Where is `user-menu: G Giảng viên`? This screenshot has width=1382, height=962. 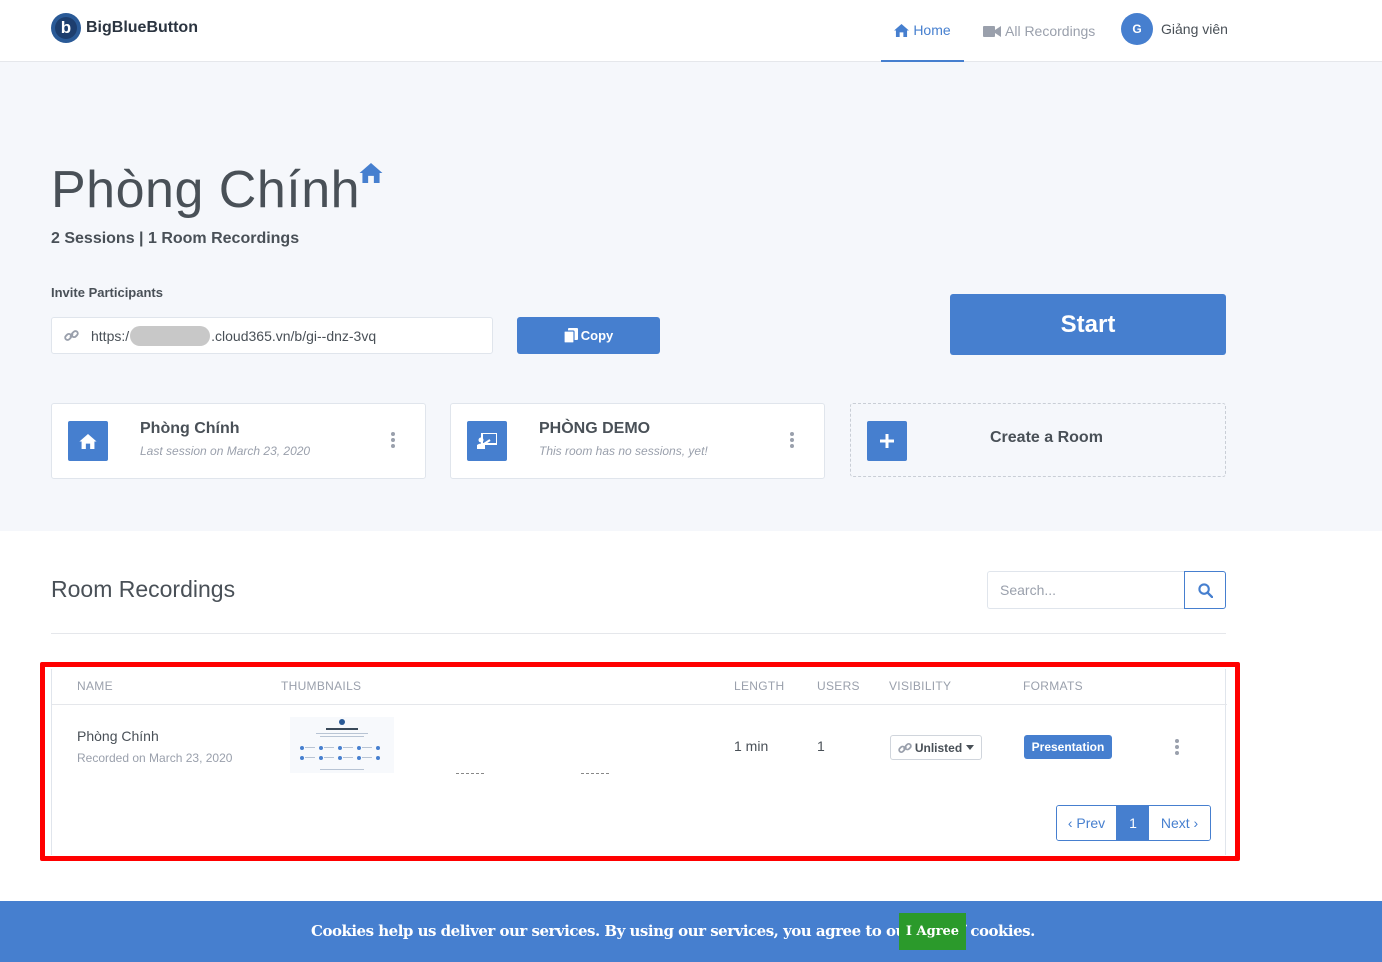
user-menu: G Giảng viên is located at coordinates (1174, 29).